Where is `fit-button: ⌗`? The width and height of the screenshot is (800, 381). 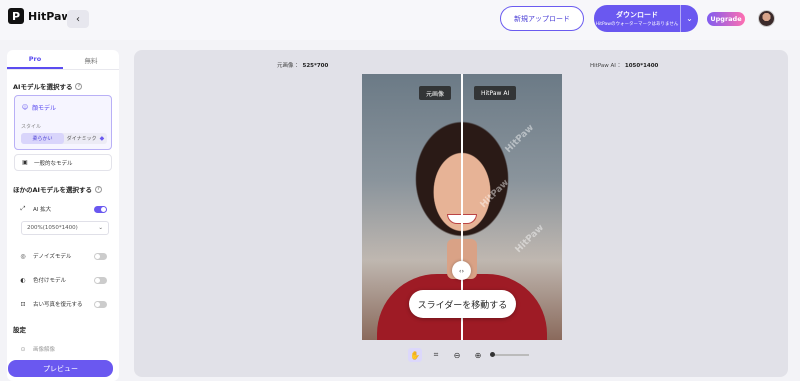
fit-button: ⌗ is located at coordinates (436, 355).